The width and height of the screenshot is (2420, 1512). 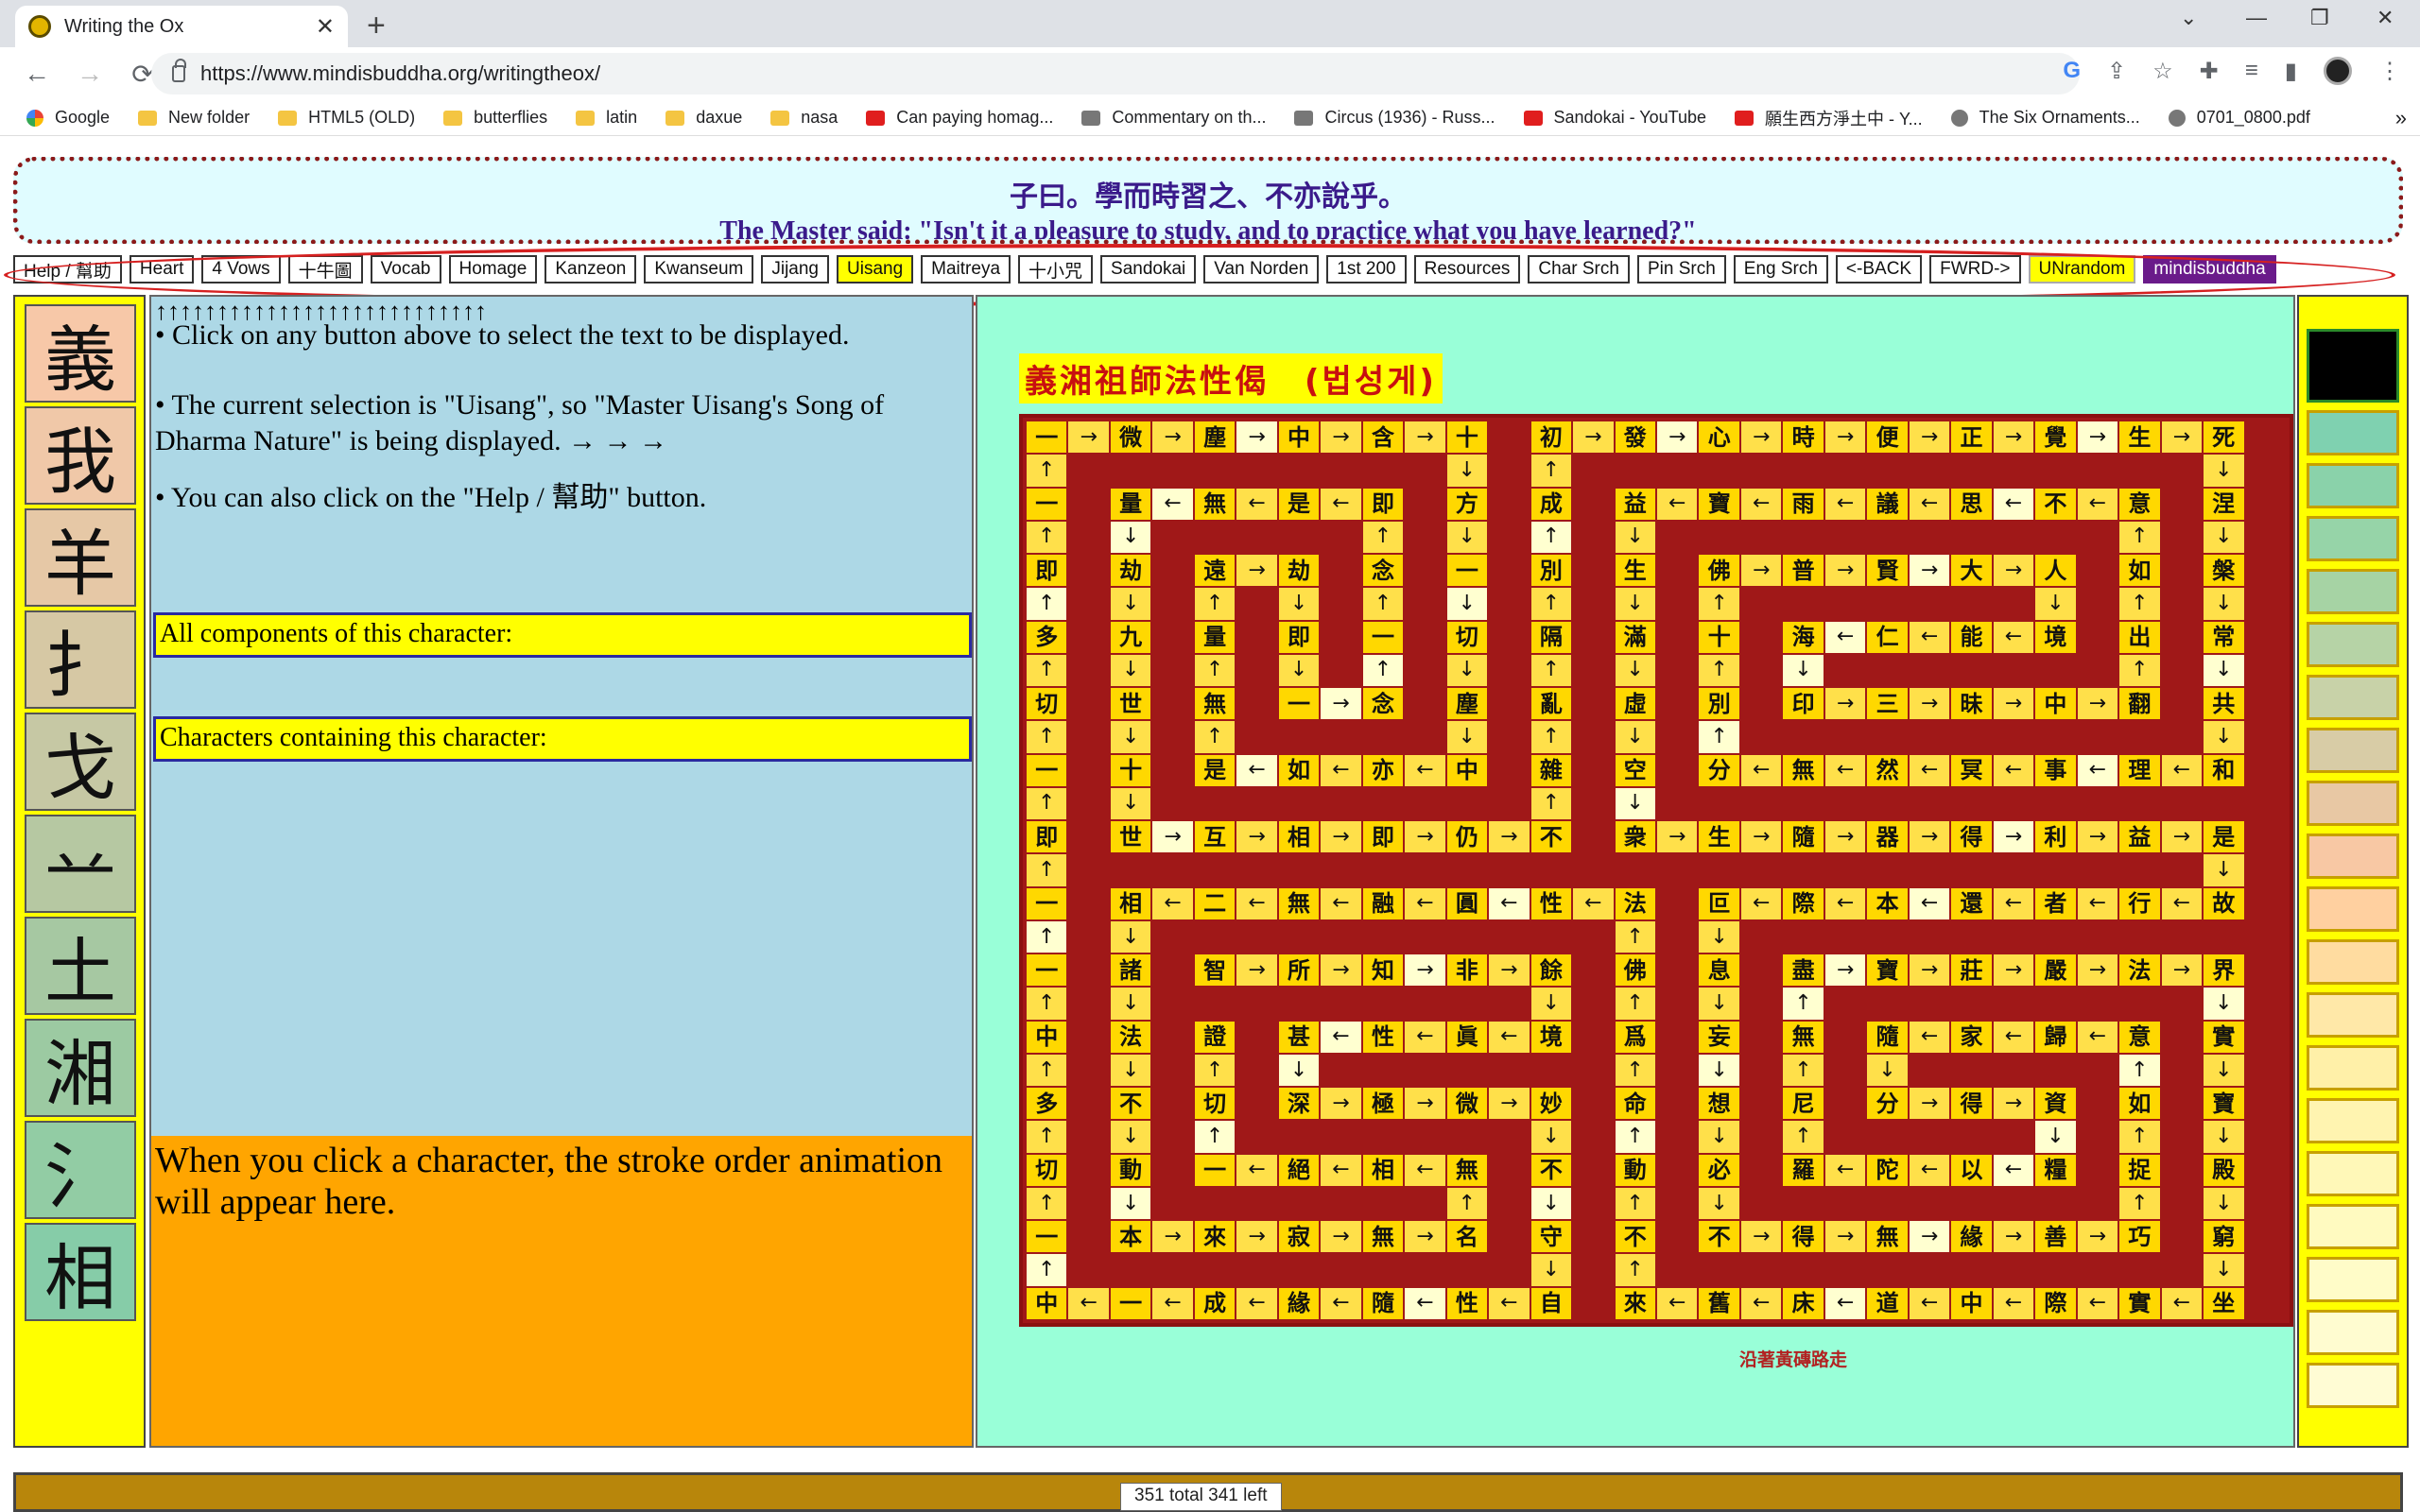 What do you see at coordinates (1635, 837) in the screenshot?
I see `grid-character: 衆` at bounding box center [1635, 837].